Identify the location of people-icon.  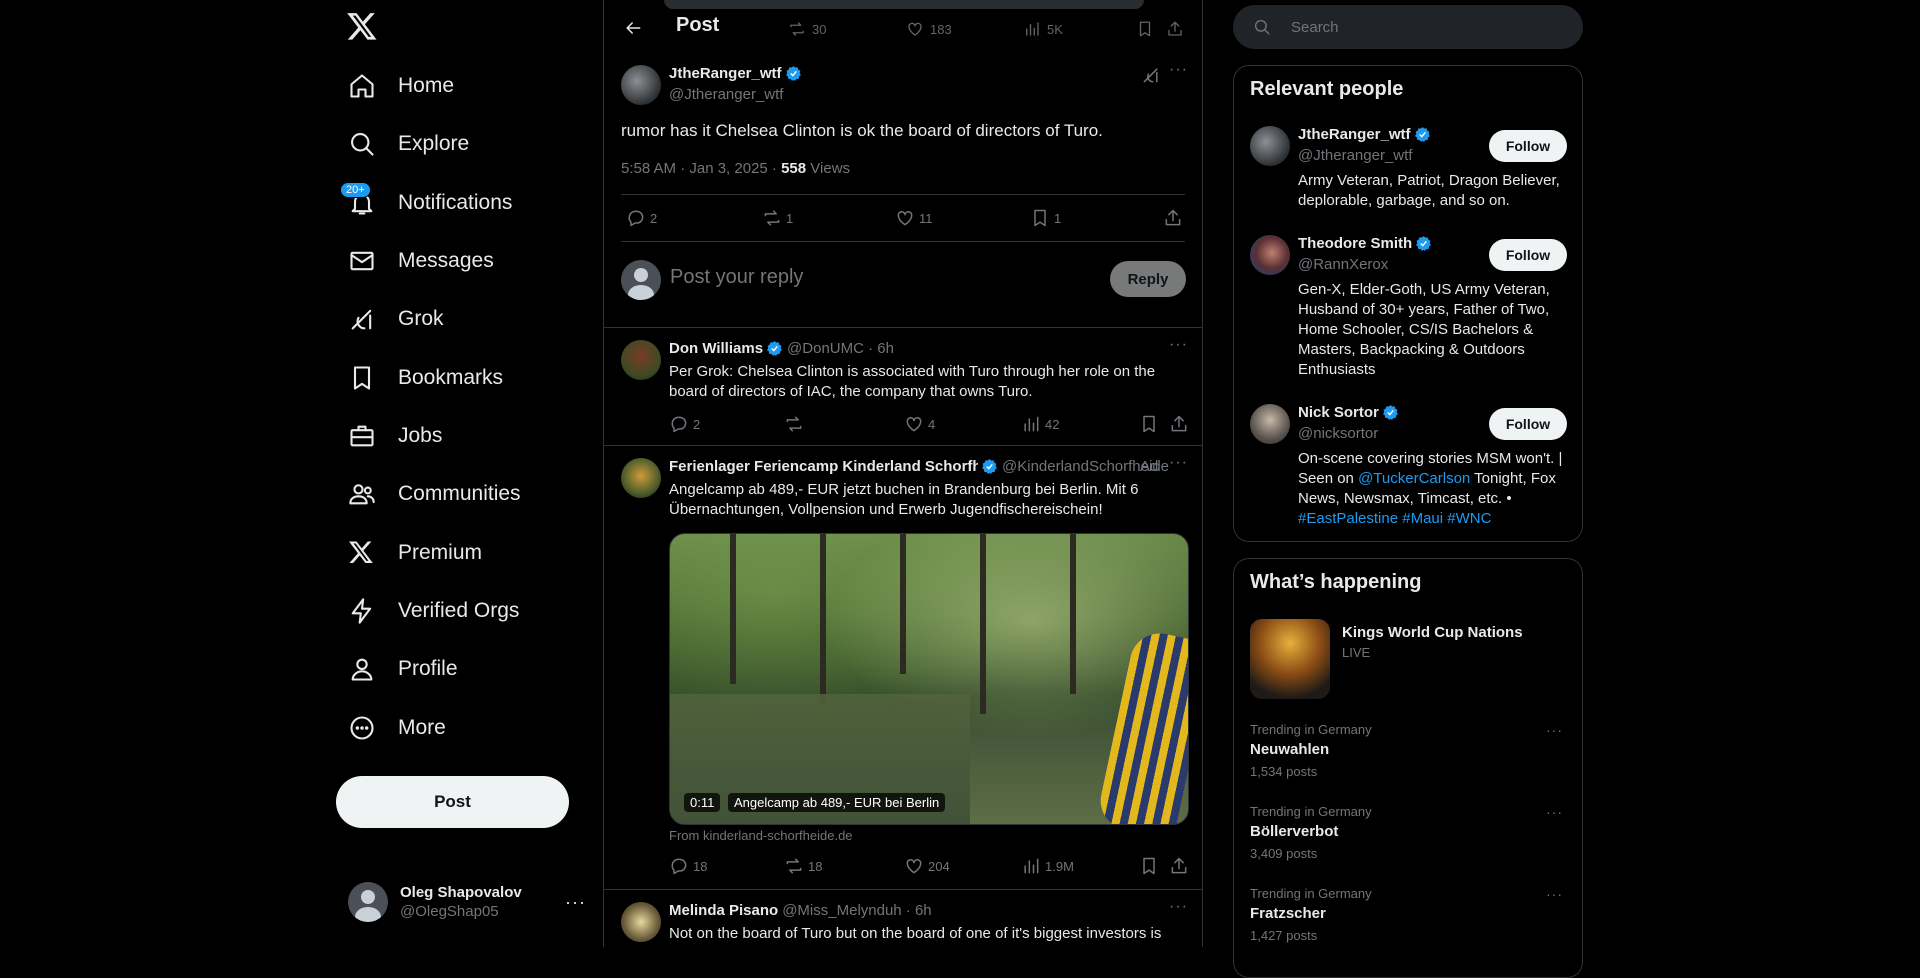
(362, 494).